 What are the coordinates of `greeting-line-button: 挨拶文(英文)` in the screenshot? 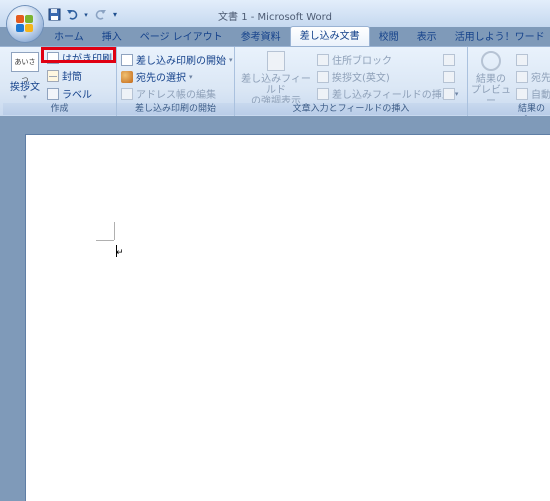 It's located at (353, 76).